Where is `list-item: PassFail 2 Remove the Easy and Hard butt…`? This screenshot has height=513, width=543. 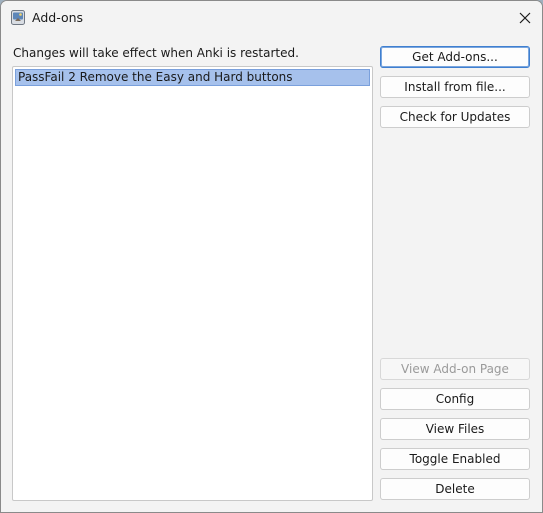 list-item: PassFail 2 Remove the Easy and Hard butt… is located at coordinates (192, 77).